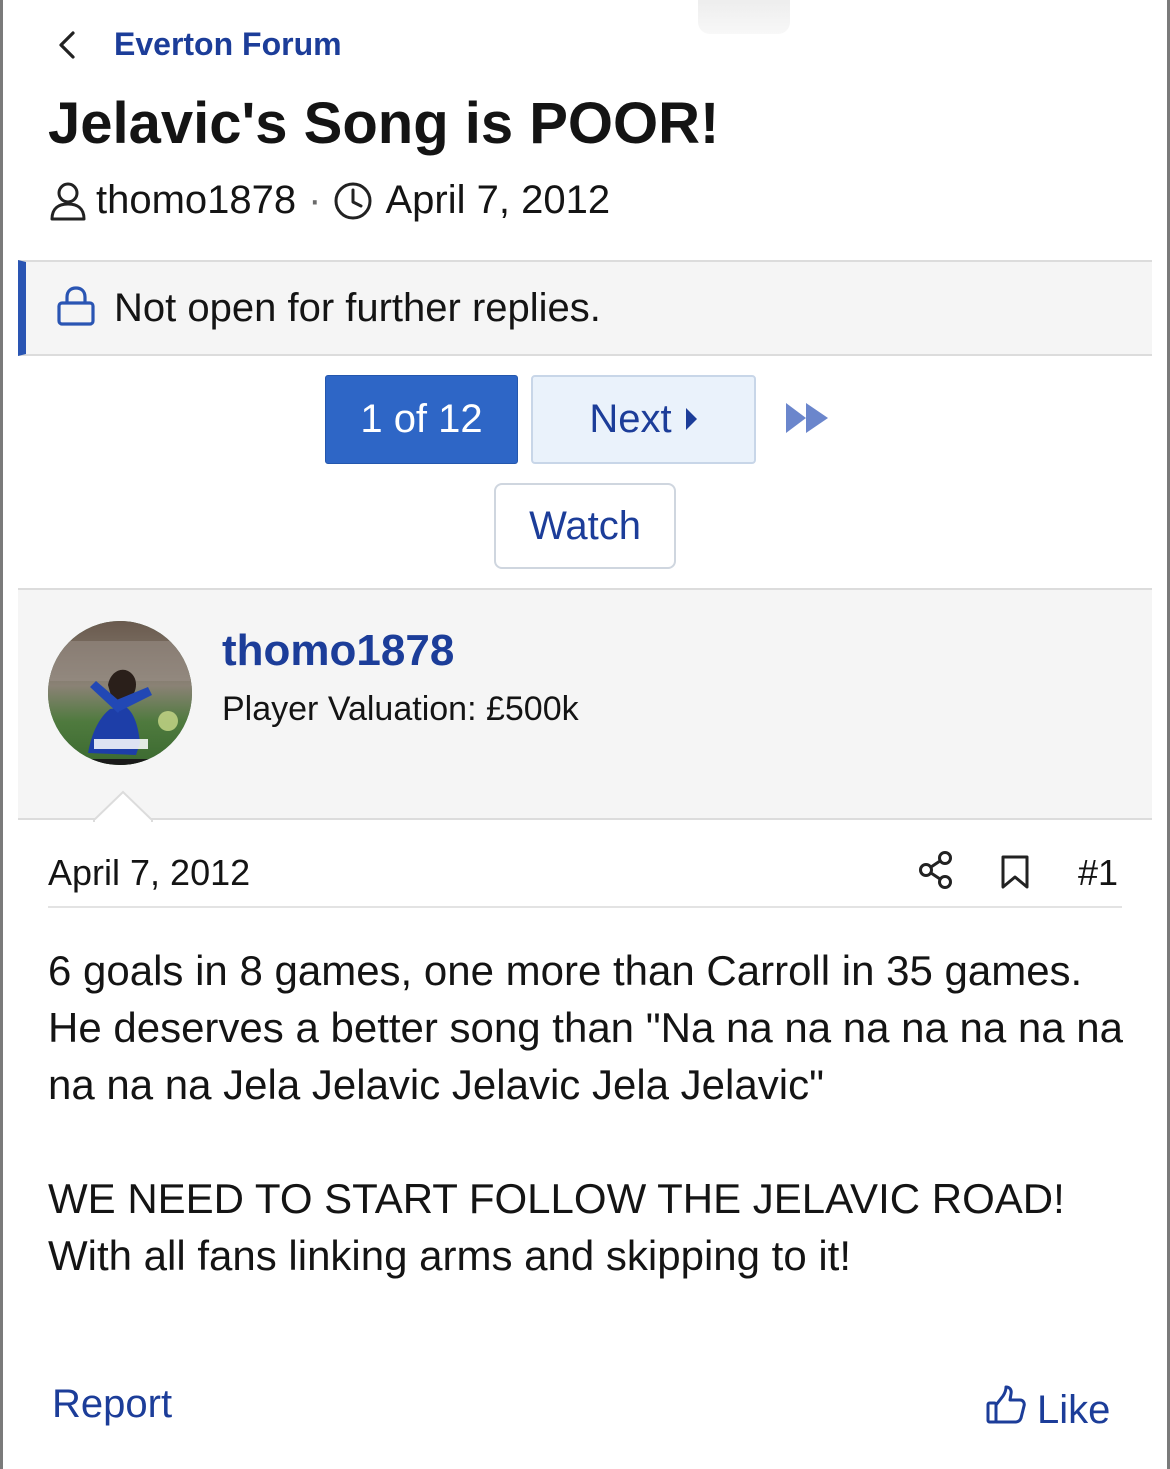 The image size is (1170, 1469). I want to click on post-date: April 7, 2012, so click(149, 873).